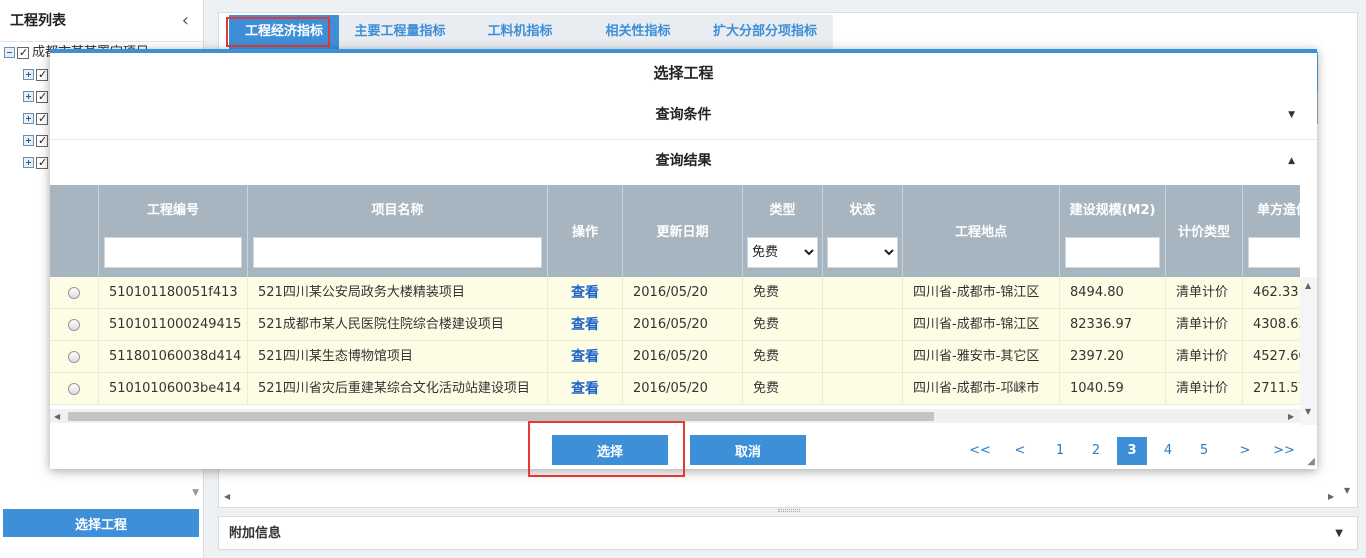  I want to click on tab-economic-indicators: 工程经济指标, so click(284, 32).